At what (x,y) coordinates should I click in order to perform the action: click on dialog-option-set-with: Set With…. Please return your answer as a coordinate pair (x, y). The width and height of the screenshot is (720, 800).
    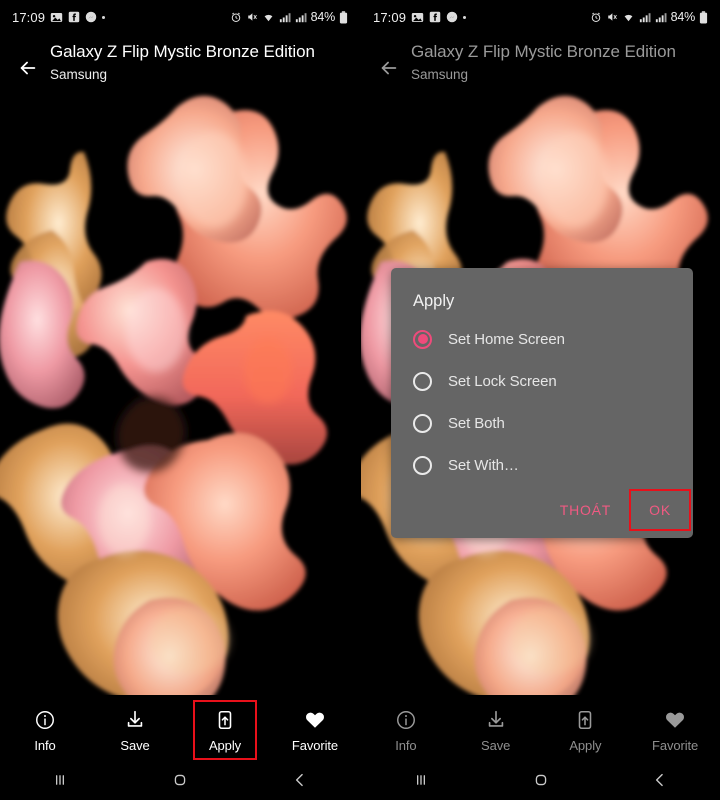
    Looking at the image, I should click on (542, 465).